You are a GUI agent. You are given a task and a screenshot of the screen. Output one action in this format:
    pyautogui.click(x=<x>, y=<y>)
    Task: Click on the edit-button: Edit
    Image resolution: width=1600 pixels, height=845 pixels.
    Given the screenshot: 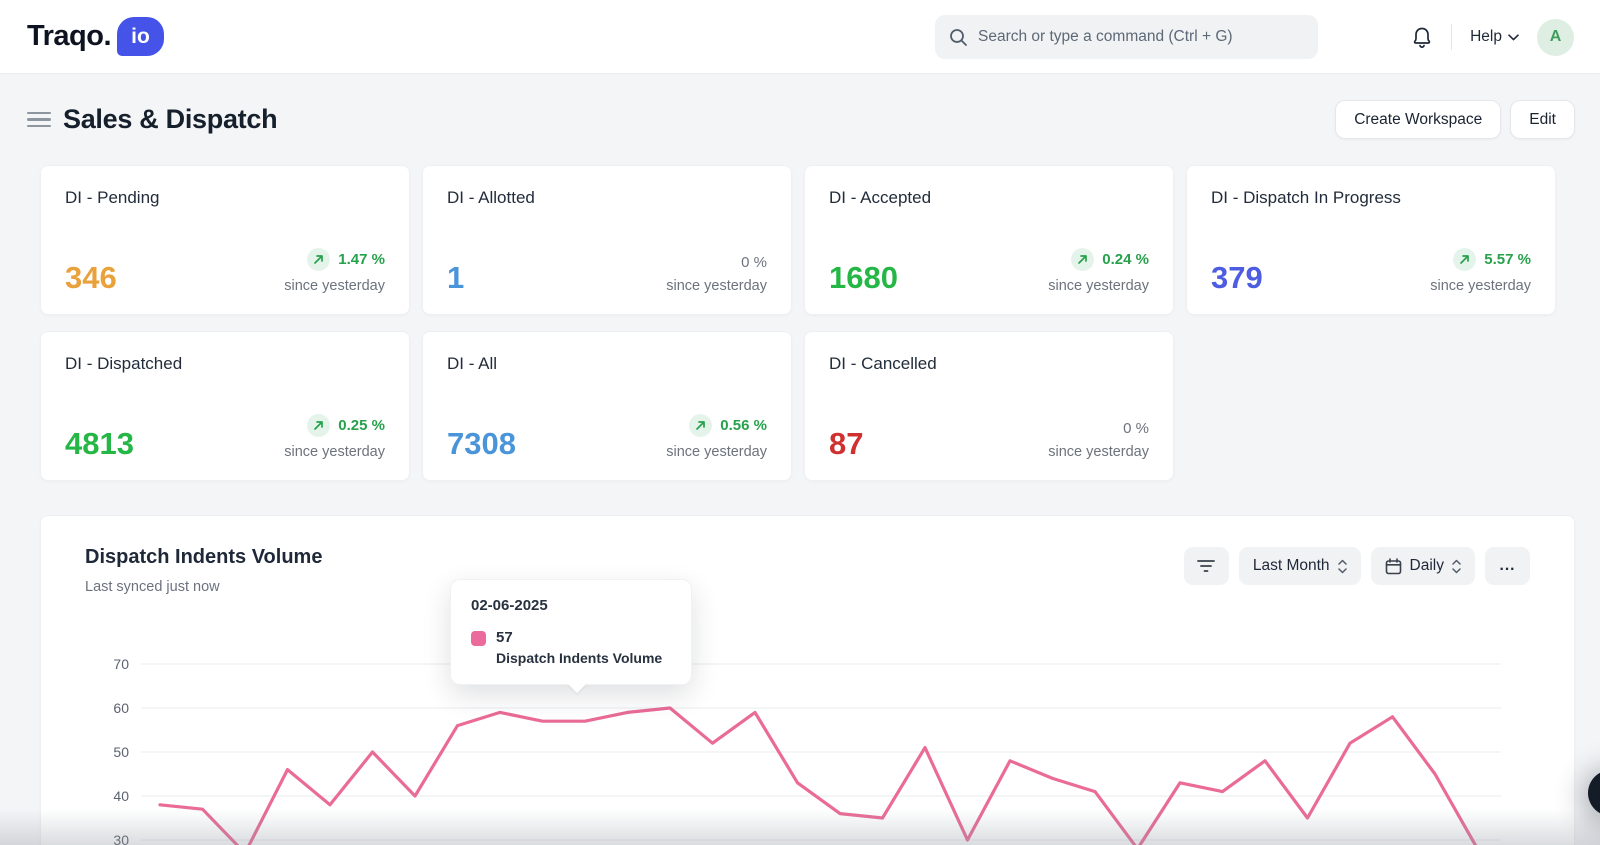 What is the action you would take?
    pyautogui.click(x=1542, y=119)
    